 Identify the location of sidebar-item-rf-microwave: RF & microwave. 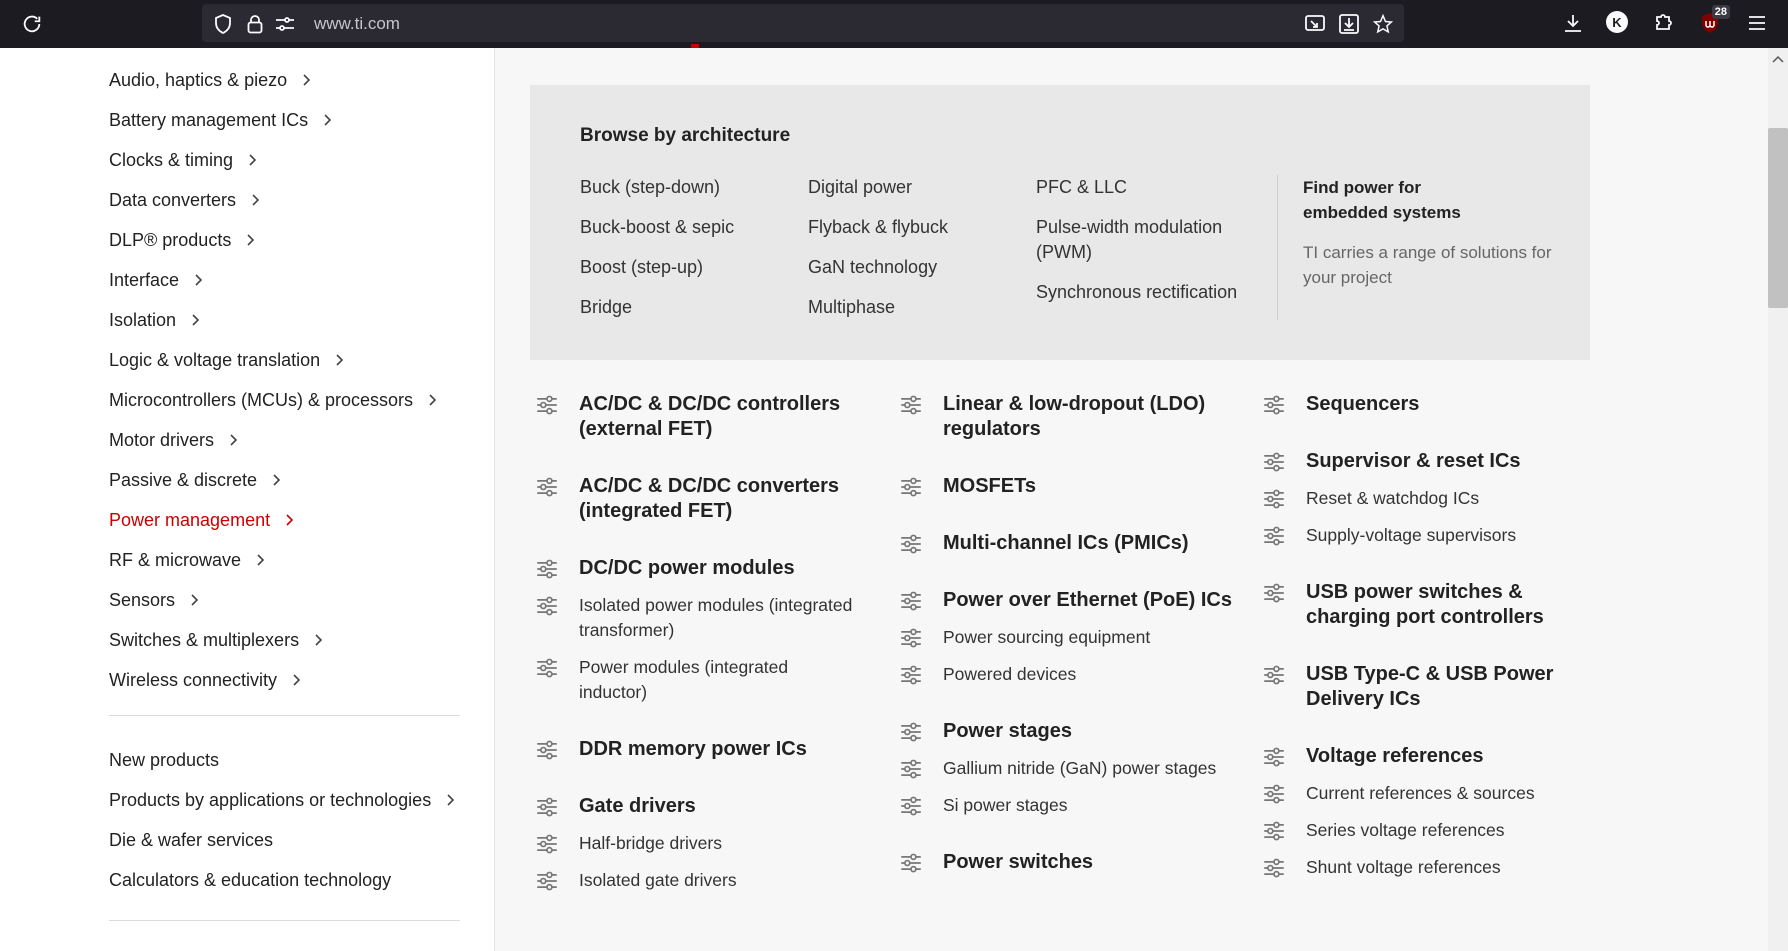
(275, 560).